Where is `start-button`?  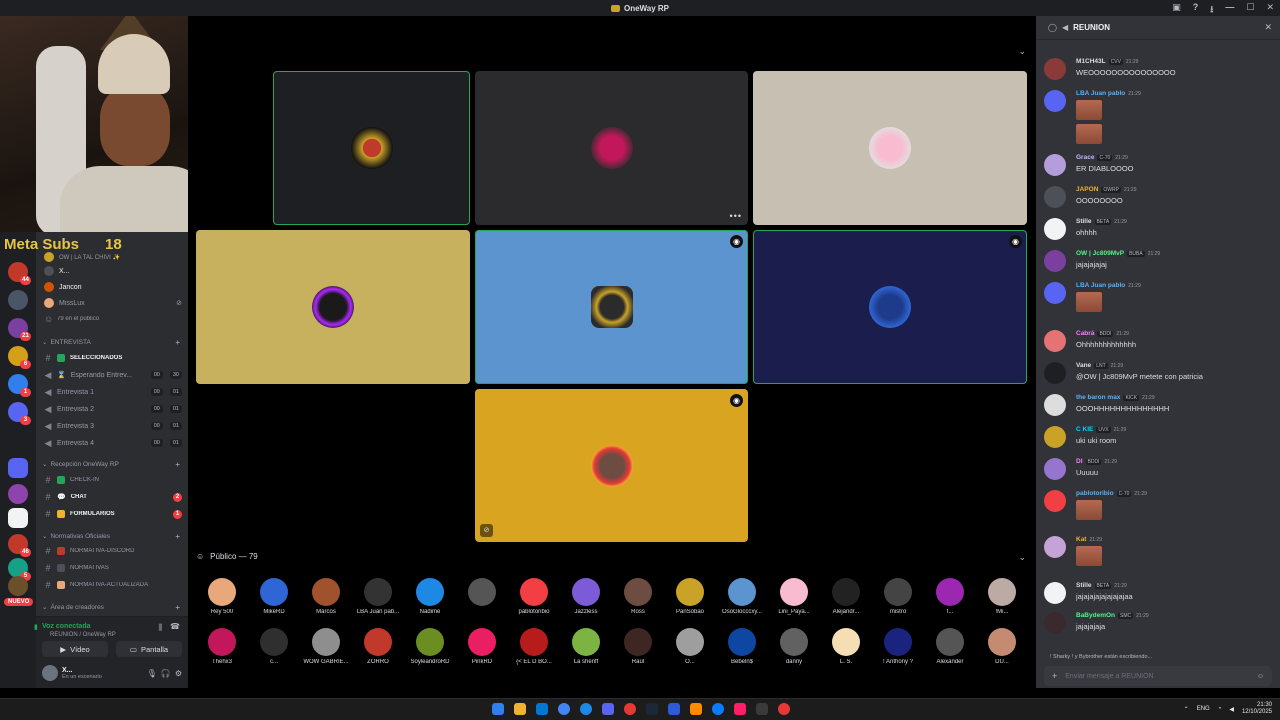 start-button is located at coordinates (498, 709).